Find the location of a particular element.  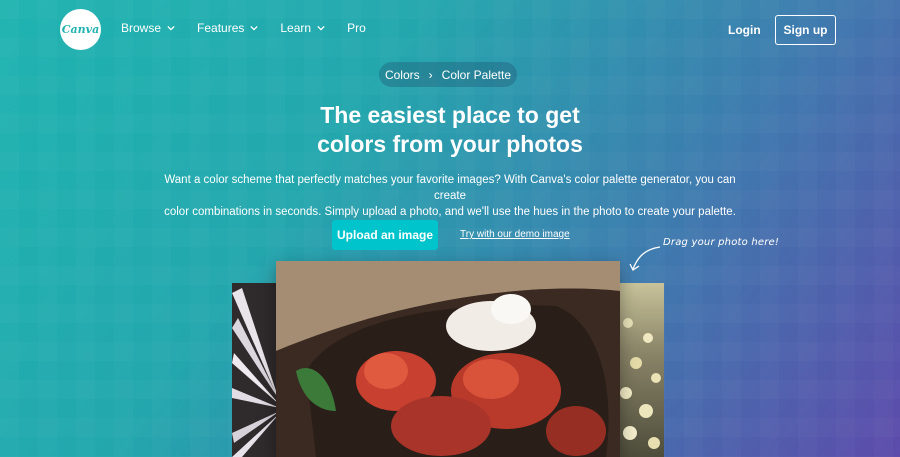

nav-pro: Pro is located at coordinates (356, 28).